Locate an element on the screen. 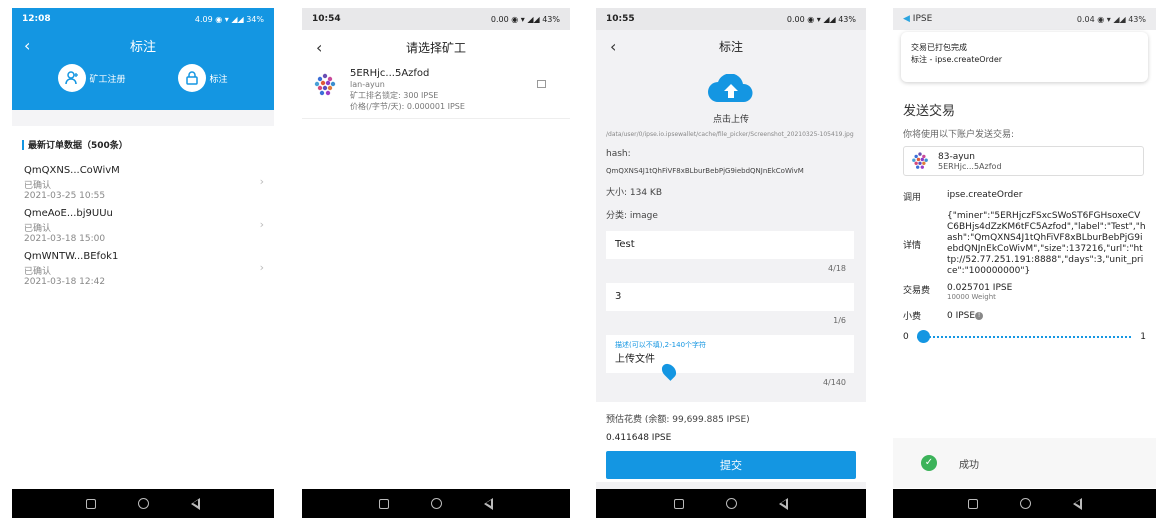 This screenshot has width=1170, height=521. header: ‹ 请选择矿工 is located at coordinates (436, 47).